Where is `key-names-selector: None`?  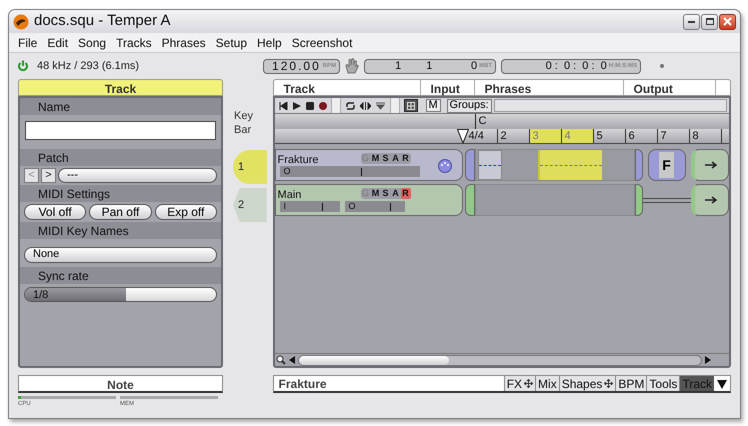 key-names-selector: None is located at coordinates (120, 254).